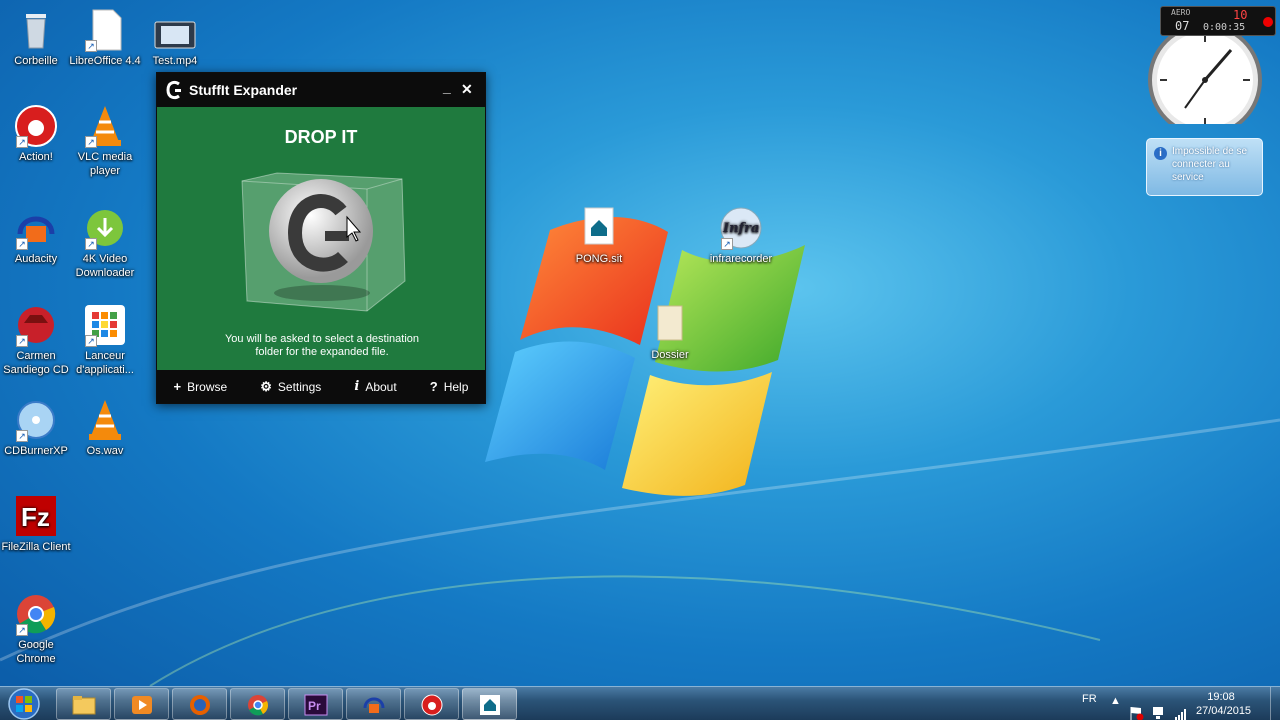 The width and height of the screenshot is (1280, 720). I want to click on network-icon, so click(1159, 708).